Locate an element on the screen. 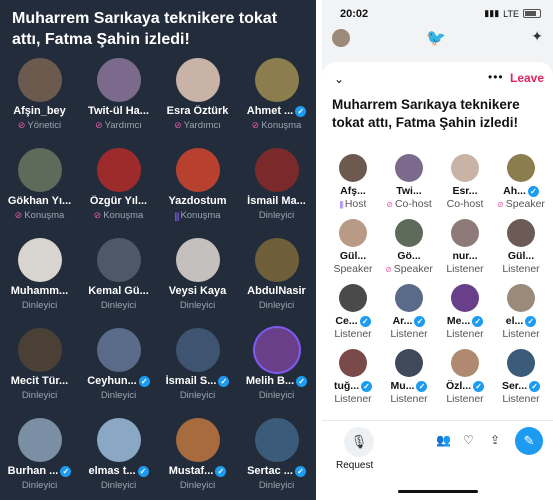 The width and height of the screenshot is (553, 500). participant-card: Ce... ✓ Listener is located at coordinates (352, 316).